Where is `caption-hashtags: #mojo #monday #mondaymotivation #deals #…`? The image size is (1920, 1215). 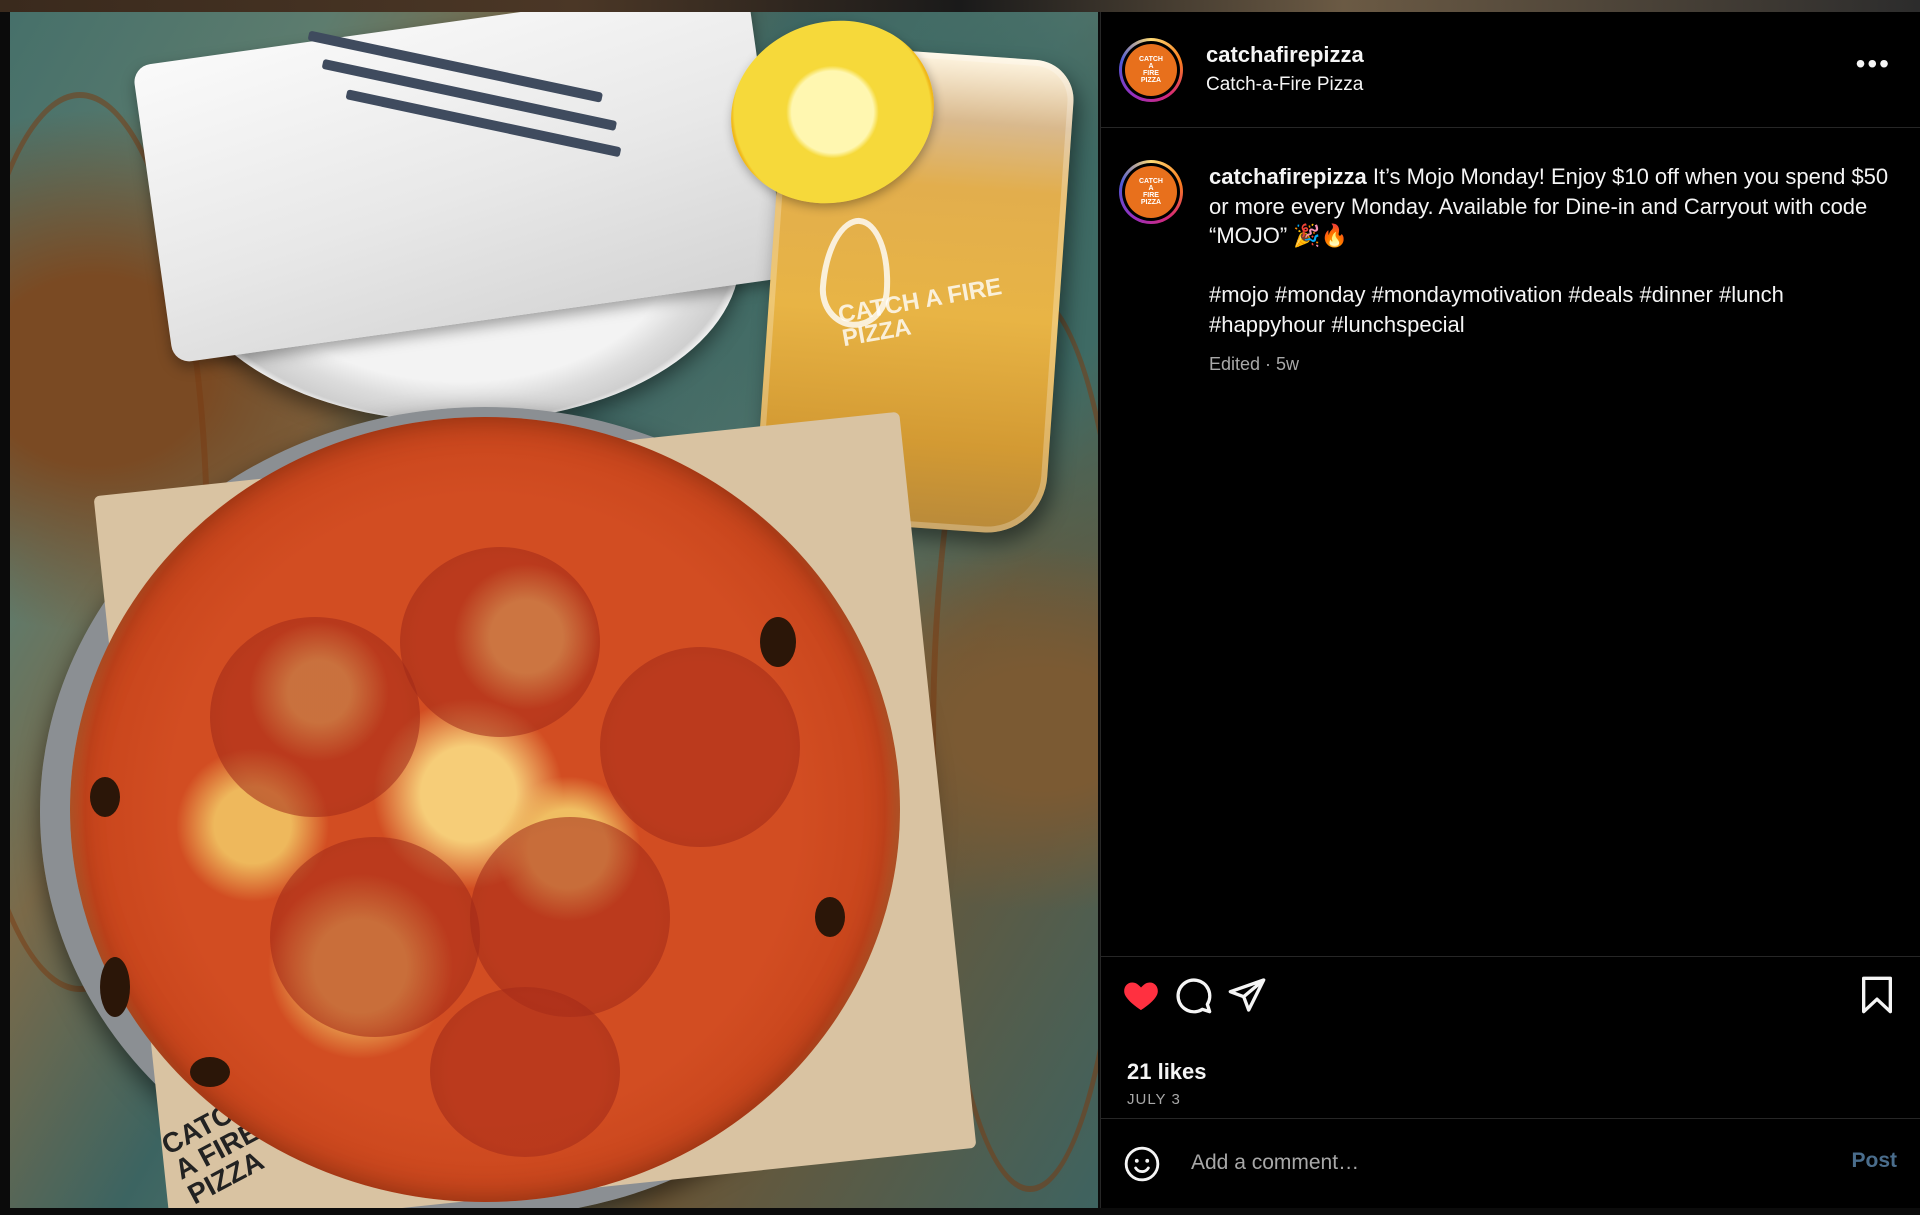 caption-hashtags: #mojo #monday #mondaymotivation #deals #… is located at coordinates (1549, 309).